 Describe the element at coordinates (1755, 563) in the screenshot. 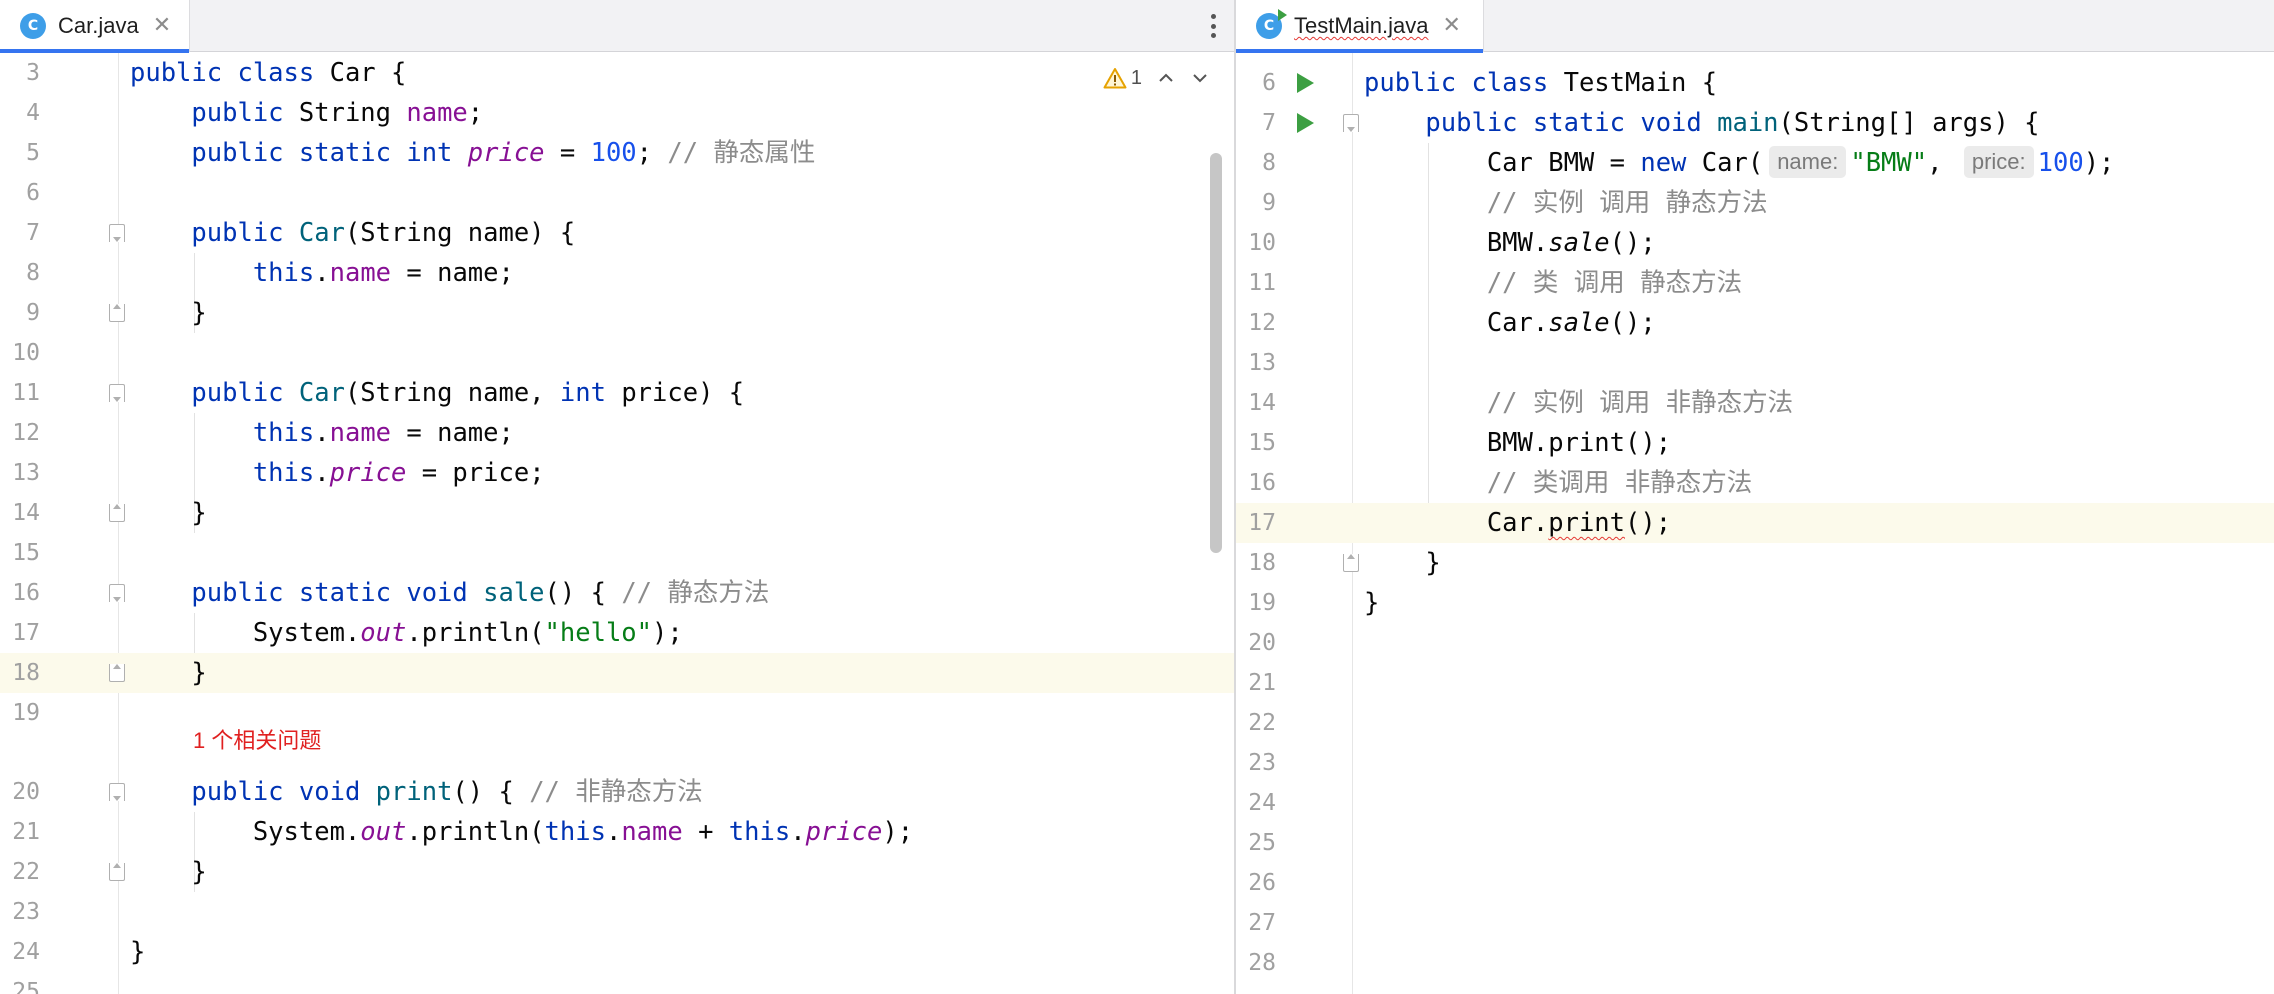

I see `code-line: 18 }` at that location.